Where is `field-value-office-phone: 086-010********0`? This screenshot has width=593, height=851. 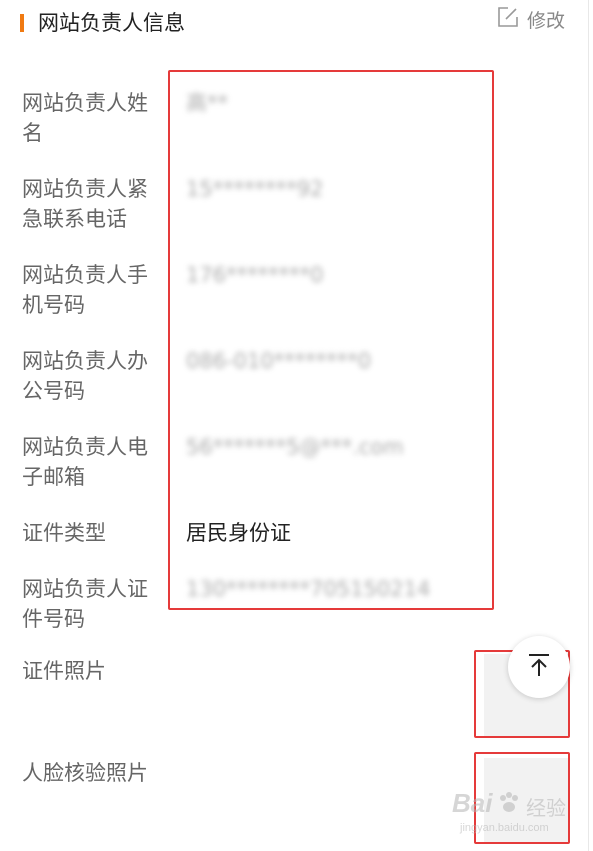 field-value-office-phone: 086-010********0 is located at coordinates (279, 361).